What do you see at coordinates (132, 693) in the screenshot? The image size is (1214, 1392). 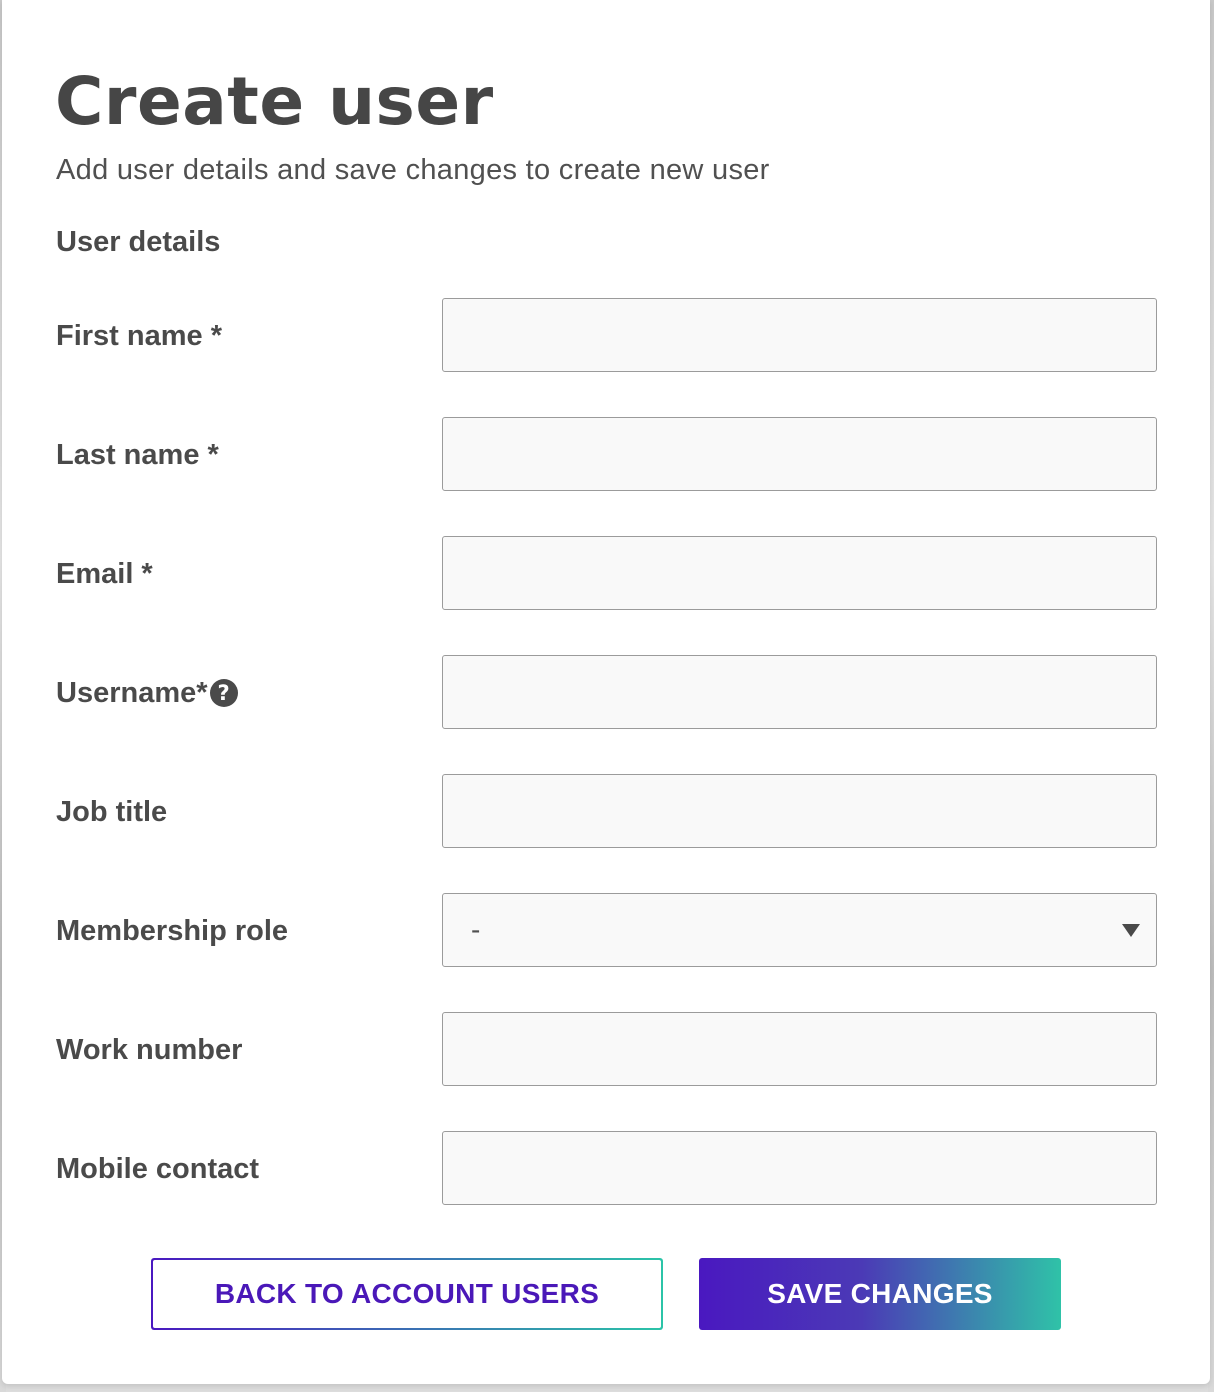 I see `username-label: Username*` at bounding box center [132, 693].